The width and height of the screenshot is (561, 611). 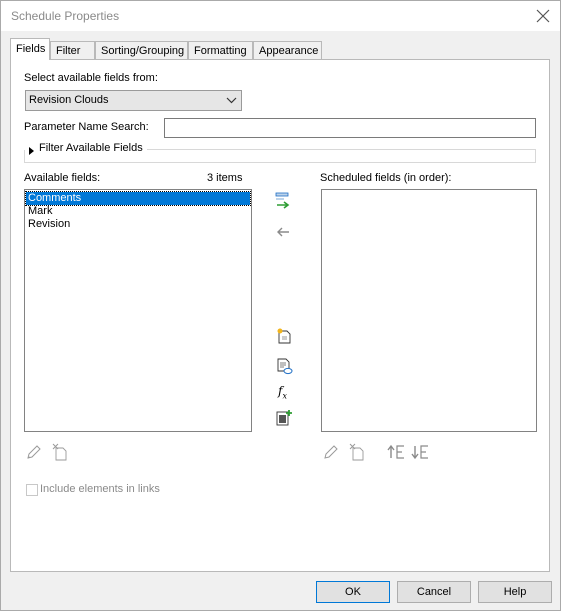 What do you see at coordinates (282, 392) in the screenshot?
I see `calculated-value-icon: fx` at bounding box center [282, 392].